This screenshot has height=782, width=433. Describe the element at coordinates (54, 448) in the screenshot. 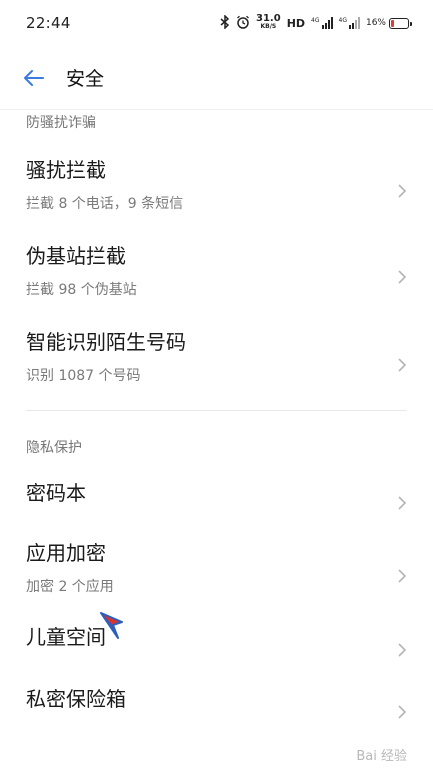

I see `section-header-privacy: 隐私保护` at that location.